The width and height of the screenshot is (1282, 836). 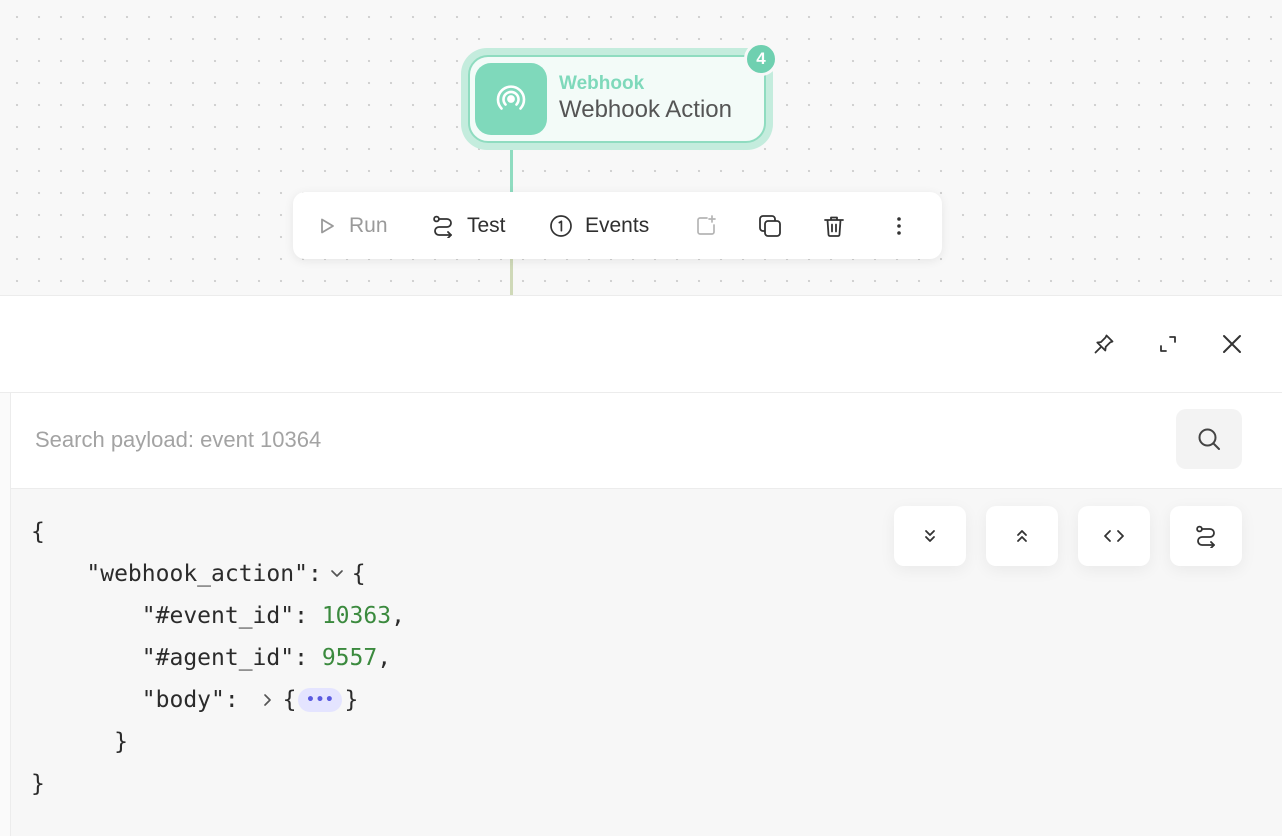 I want to click on events-count-icon, so click(x=561, y=225).